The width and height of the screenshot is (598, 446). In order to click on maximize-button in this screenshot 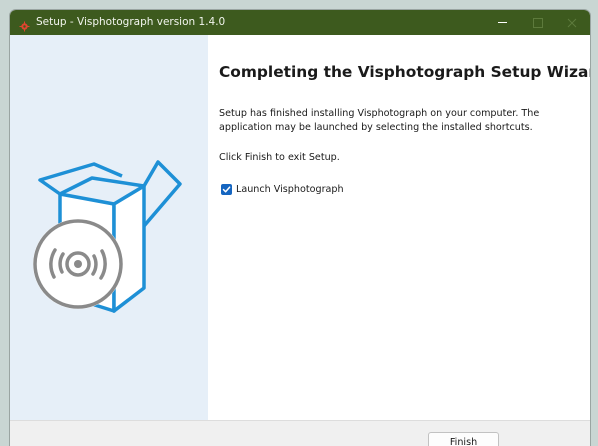, I will do `click(538, 22)`.